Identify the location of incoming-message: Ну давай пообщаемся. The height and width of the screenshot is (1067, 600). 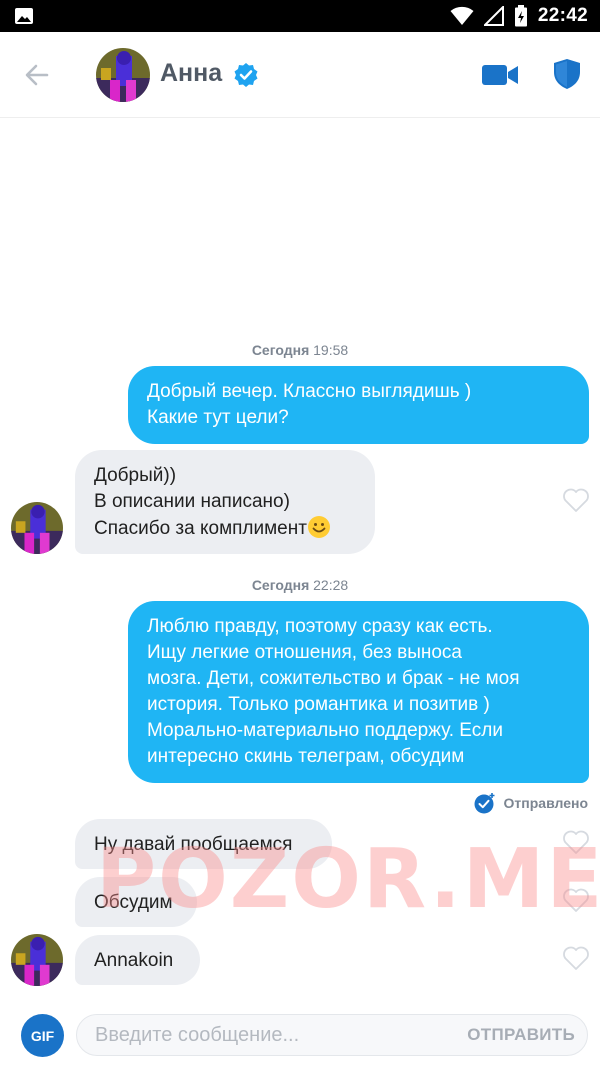
(203, 844).